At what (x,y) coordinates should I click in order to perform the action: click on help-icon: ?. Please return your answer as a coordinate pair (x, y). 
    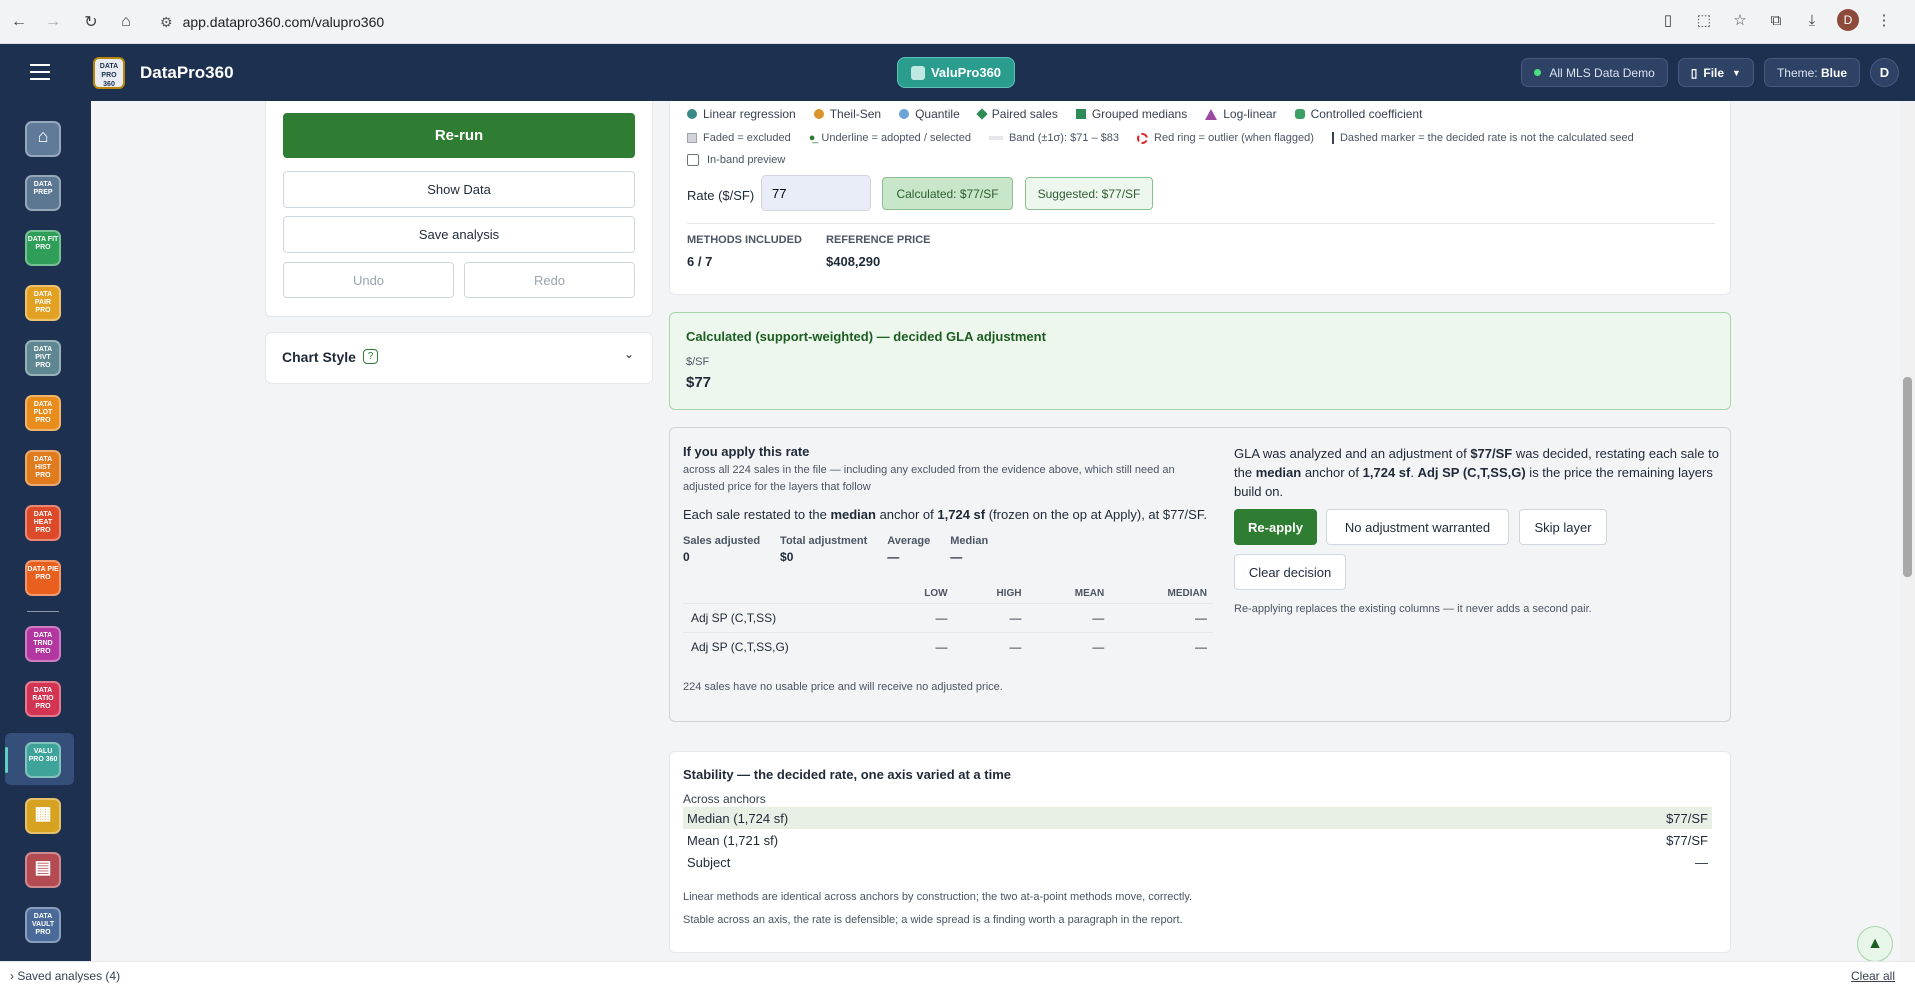
    Looking at the image, I should click on (370, 356).